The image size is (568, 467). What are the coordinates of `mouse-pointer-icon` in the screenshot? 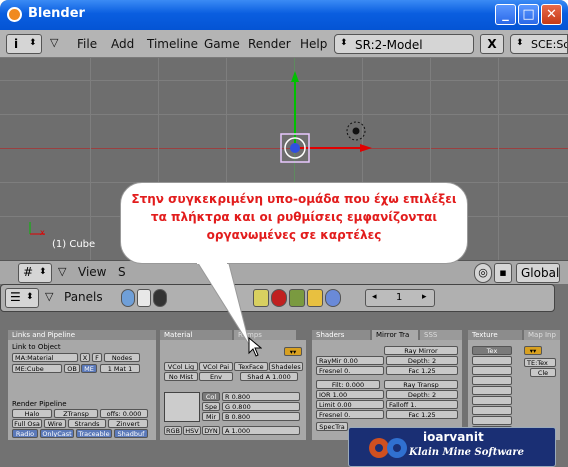 It's located at (255, 347).